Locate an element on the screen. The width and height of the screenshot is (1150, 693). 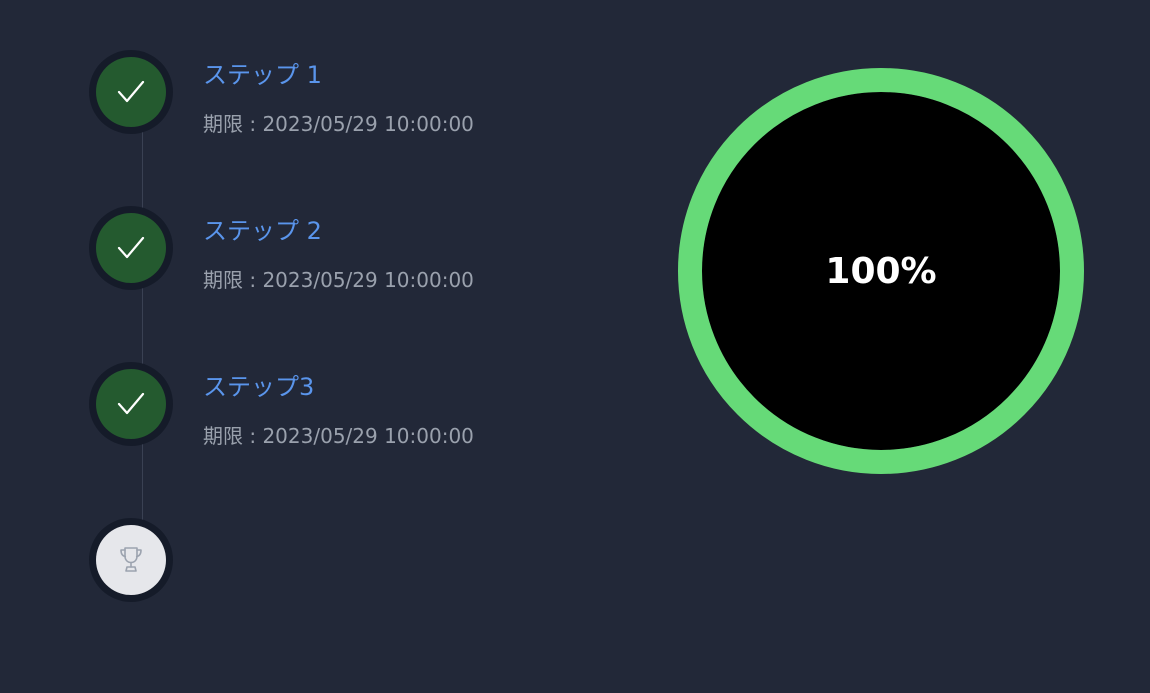
trophy-icon is located at coordinates (131, 559).